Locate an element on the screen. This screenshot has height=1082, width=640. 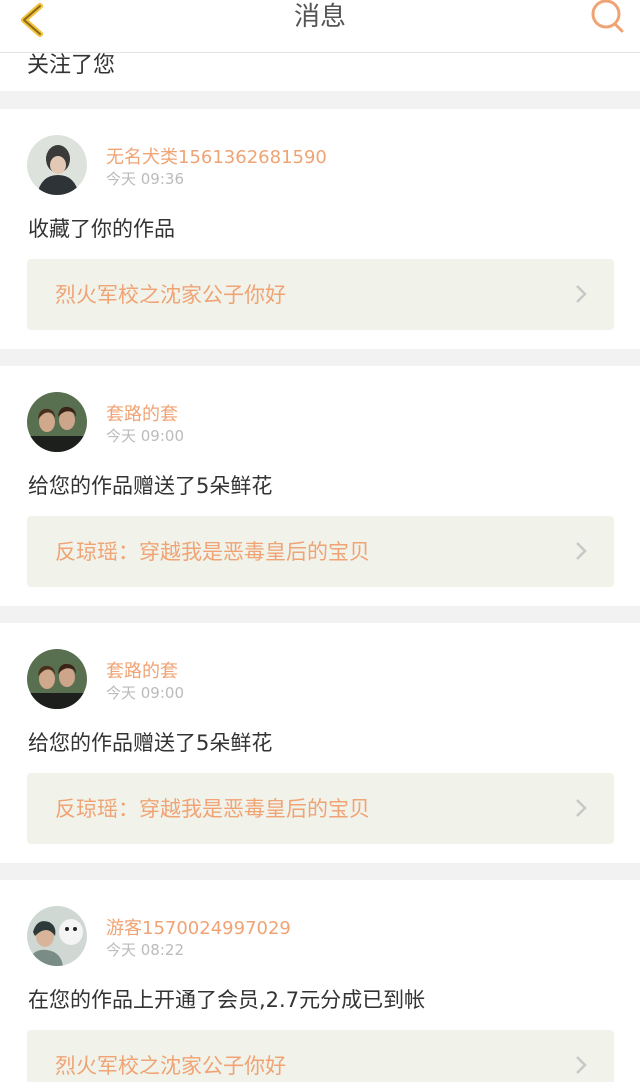
timestamp: 今天 09:36 is located at coordinates (145, 179).